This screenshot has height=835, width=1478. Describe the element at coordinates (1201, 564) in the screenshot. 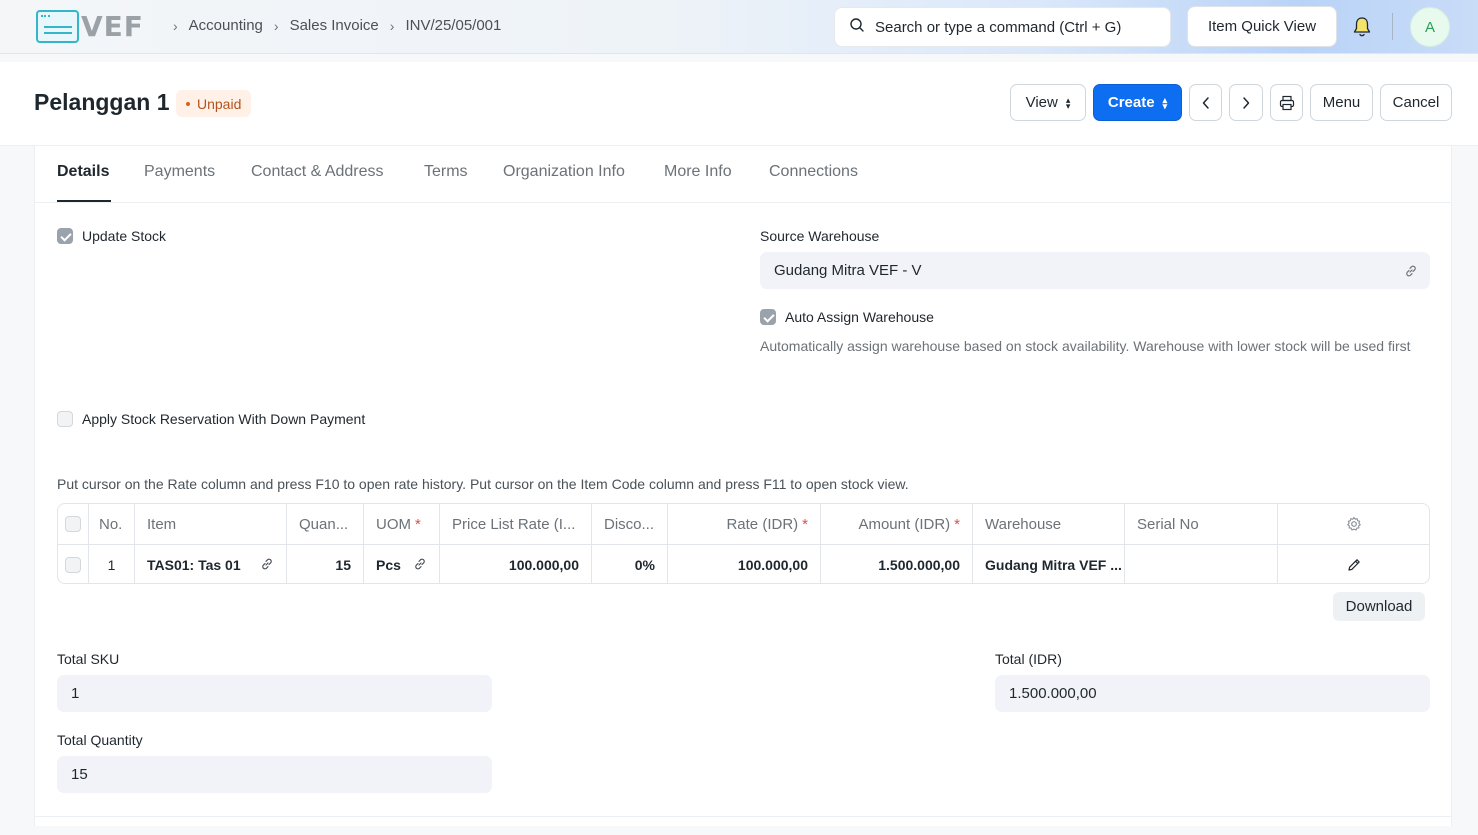

I see `cell-serial-no` at that location.